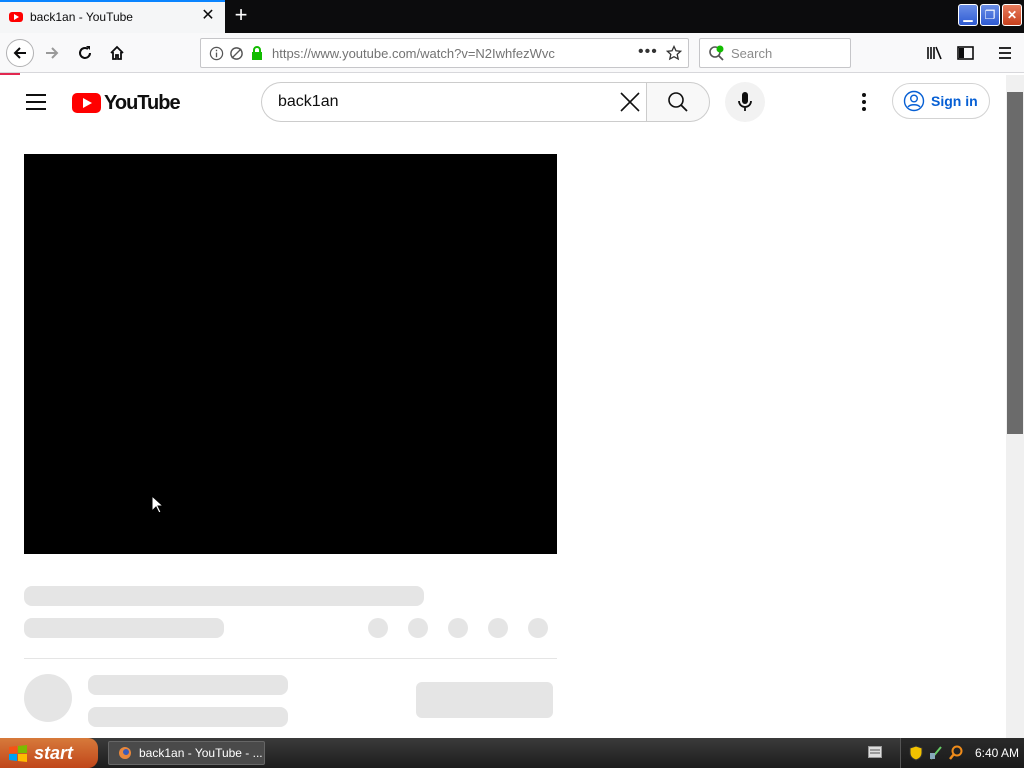 The image size is (1024, 768). Describe the element at coordinates (648, 52) in the screenshot. I see `page-actions-icon: •••` at that location.